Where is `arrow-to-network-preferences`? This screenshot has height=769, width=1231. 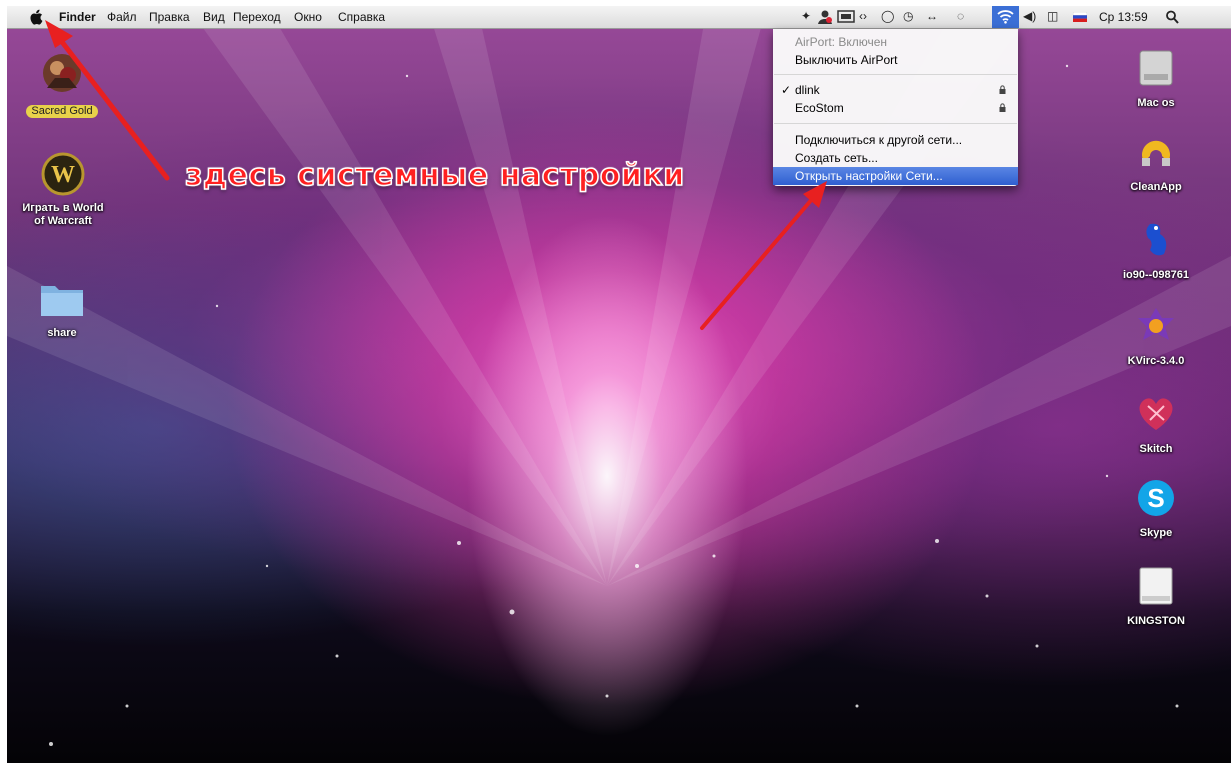 arrow-to-network-preferences is located at coordinates (763, 255).